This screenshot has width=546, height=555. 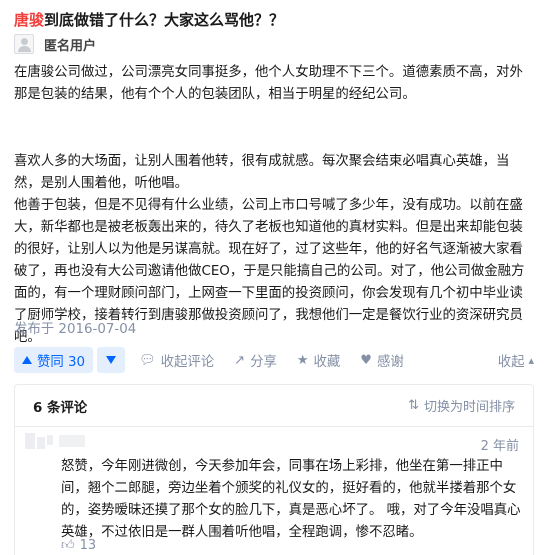 I want to click on favorite-label: 收藏, so click(x=327, y=362).